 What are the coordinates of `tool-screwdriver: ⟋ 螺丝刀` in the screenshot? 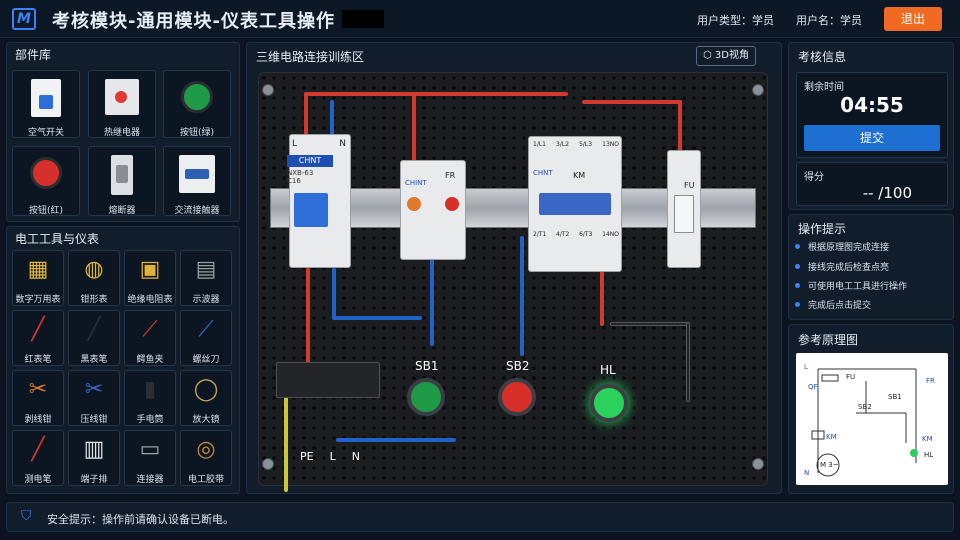 It's located at (206, 338).